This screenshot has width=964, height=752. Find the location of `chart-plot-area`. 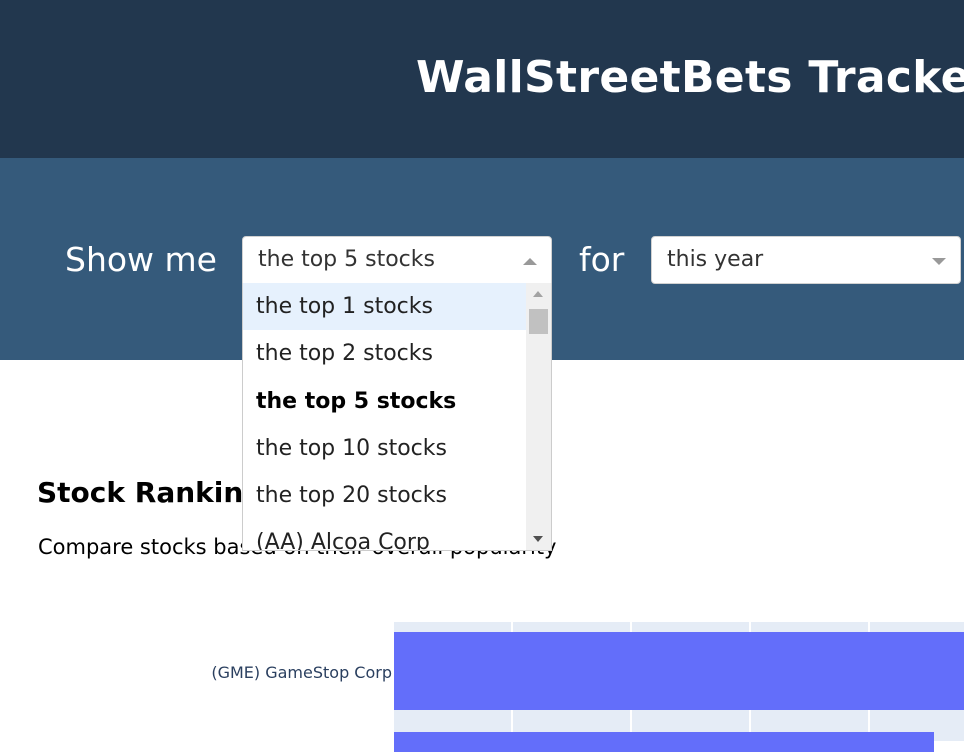

chart-plot-area is located at coordinates (679, 687).